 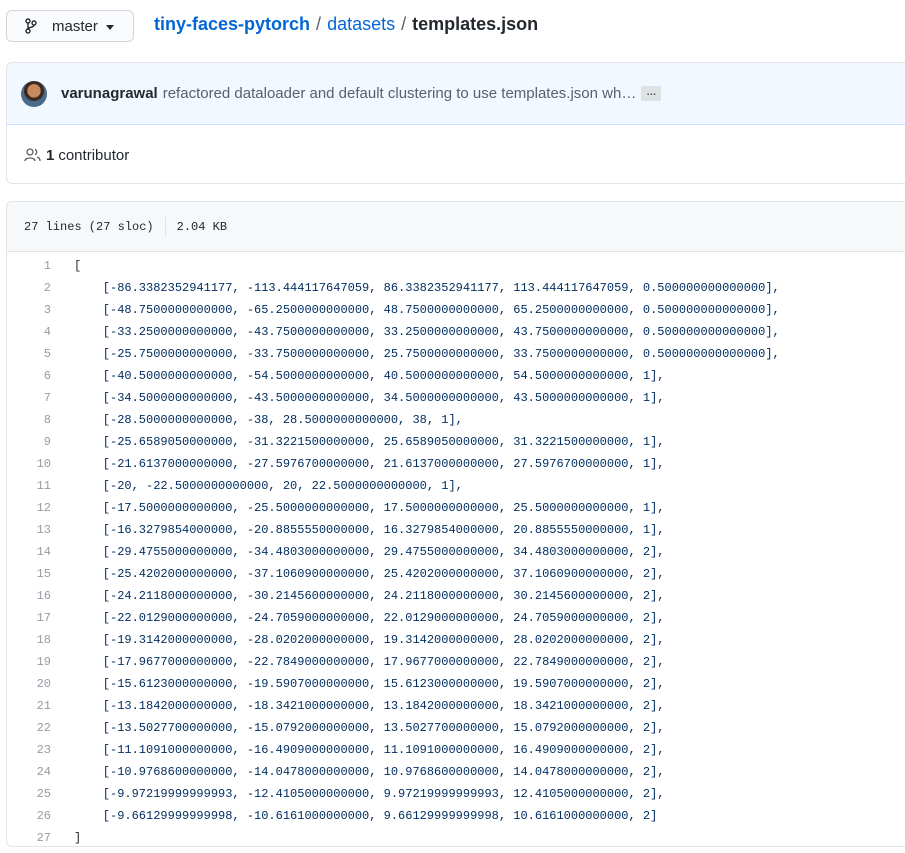 What do you see at coordinates (33, 155) in the screenshot?
I see `people-icon` at bounding box center [33, 155].